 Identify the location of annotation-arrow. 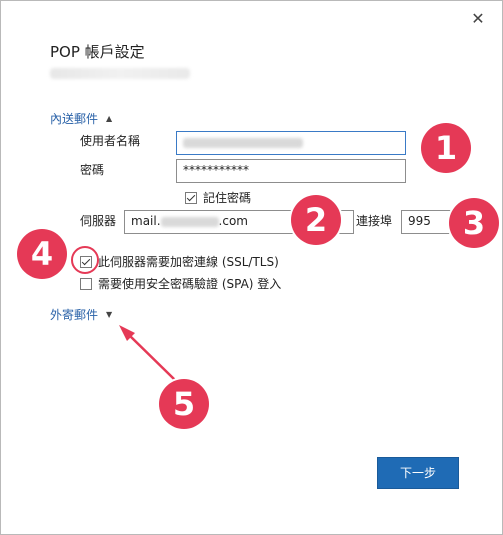
(147, 353).